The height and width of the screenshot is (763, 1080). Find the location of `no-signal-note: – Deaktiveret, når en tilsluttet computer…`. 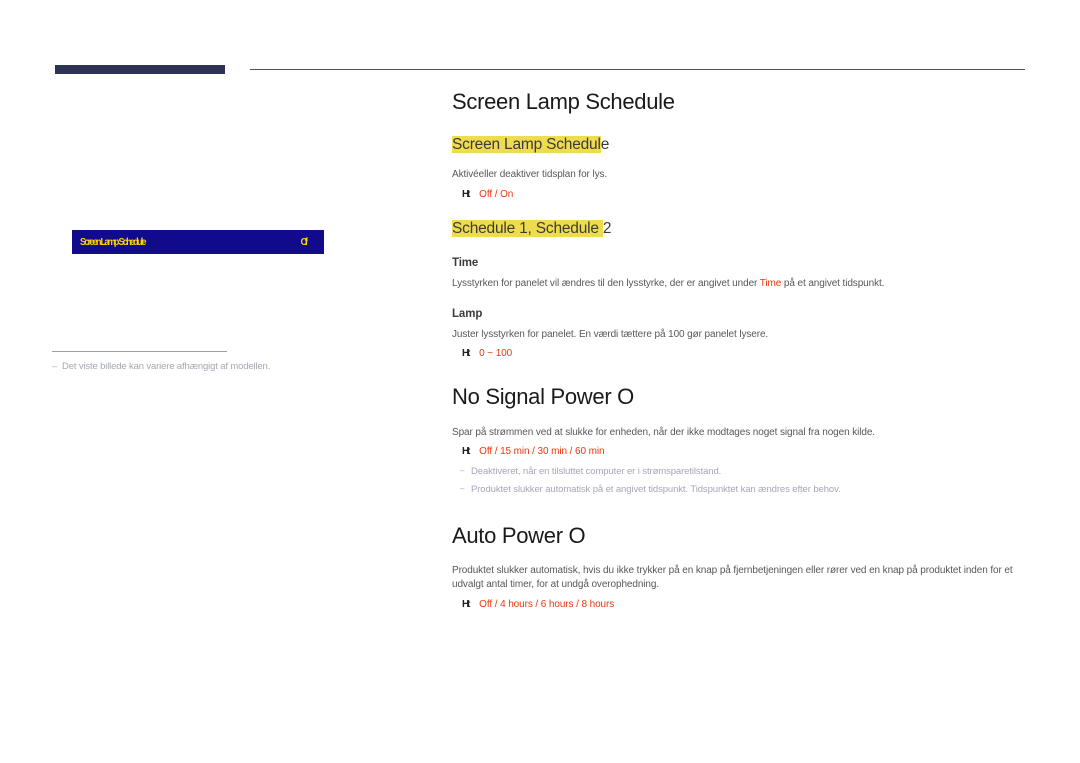

no-signal-note: – Deaktiveret, når en tilsluttet computer… is located at coordinates (739, 472).